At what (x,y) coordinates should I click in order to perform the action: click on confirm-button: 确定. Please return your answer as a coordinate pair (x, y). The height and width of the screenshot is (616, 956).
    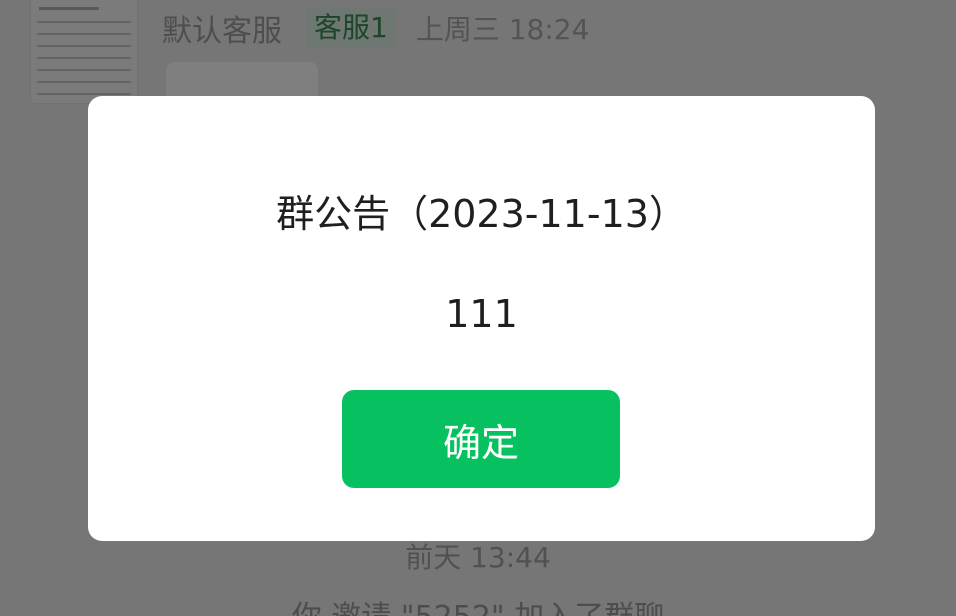
    Looking at the image, I should click on (481, 439).